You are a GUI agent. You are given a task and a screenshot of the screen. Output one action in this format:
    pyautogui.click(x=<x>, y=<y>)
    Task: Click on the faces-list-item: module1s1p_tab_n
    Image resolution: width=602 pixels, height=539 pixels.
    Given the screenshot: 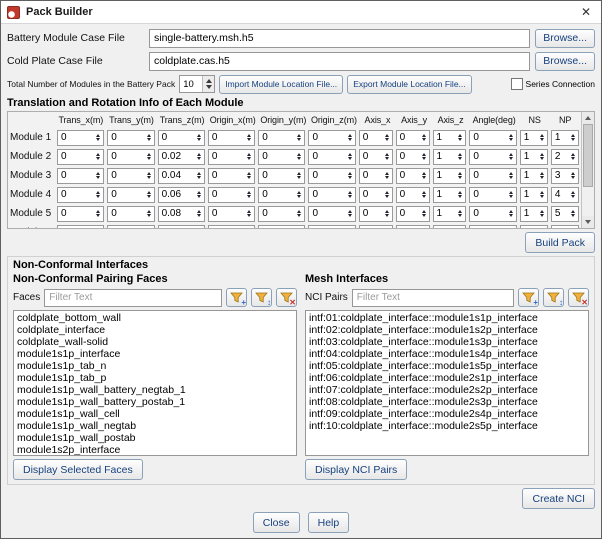 What is the action you would take?
    pyautogui.click(x=155, y=366)
    